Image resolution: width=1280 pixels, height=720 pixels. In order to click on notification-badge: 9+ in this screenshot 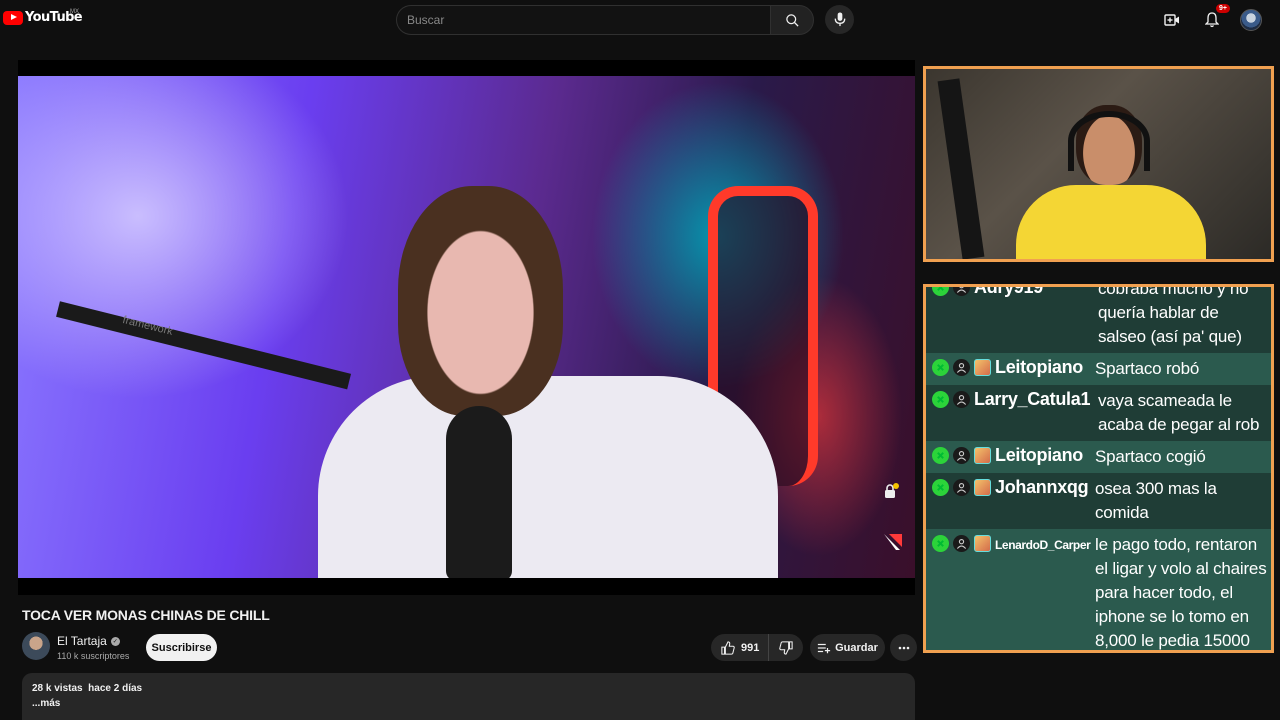, I will do `click(1223, 8)`.